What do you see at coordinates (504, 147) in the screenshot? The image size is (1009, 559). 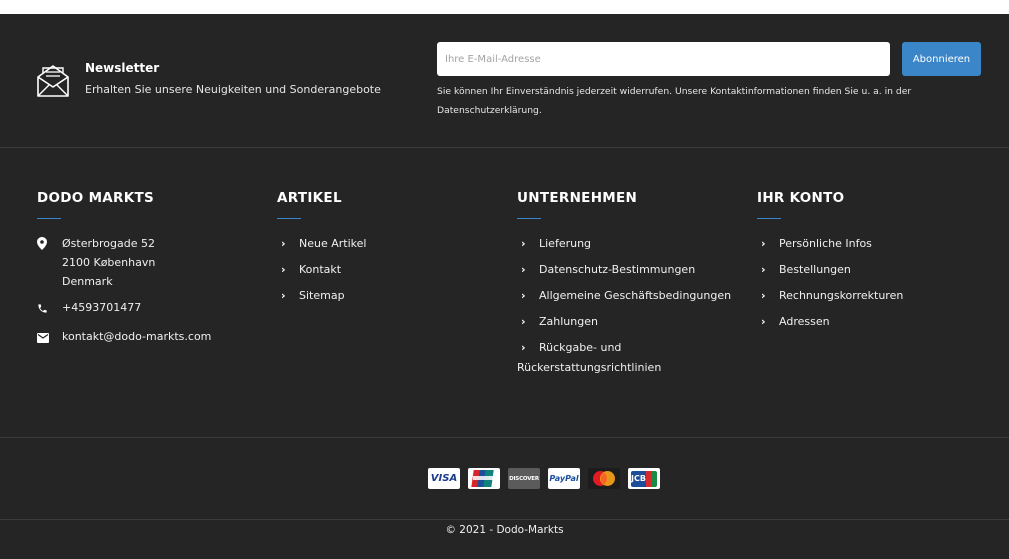 I see `footer-divider-top` at bounding box center [504, 147].